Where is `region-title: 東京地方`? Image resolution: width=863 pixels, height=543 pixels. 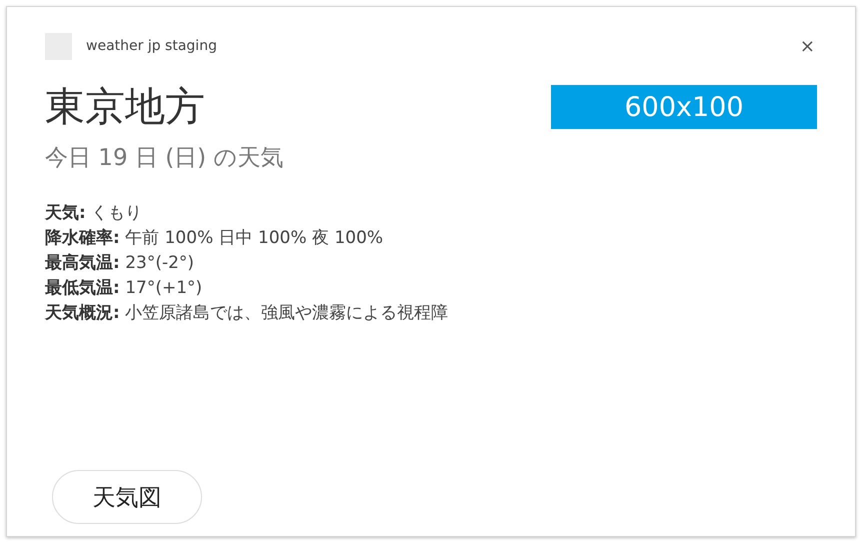
region-title: 東京地方 is located at coordinates (125, 107).